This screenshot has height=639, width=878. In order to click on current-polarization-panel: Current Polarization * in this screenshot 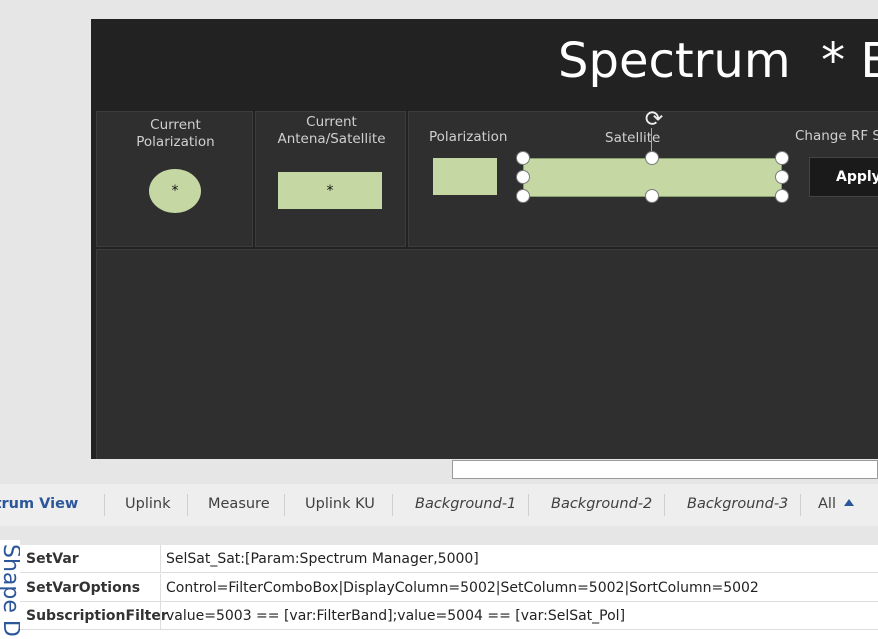, I will do `click(174, 179)`.